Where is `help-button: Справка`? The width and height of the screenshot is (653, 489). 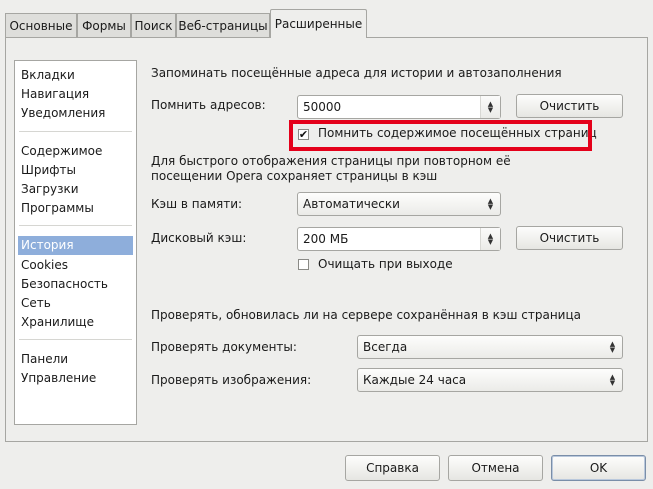
help-button: Справка is located at coordinates (392, 468).